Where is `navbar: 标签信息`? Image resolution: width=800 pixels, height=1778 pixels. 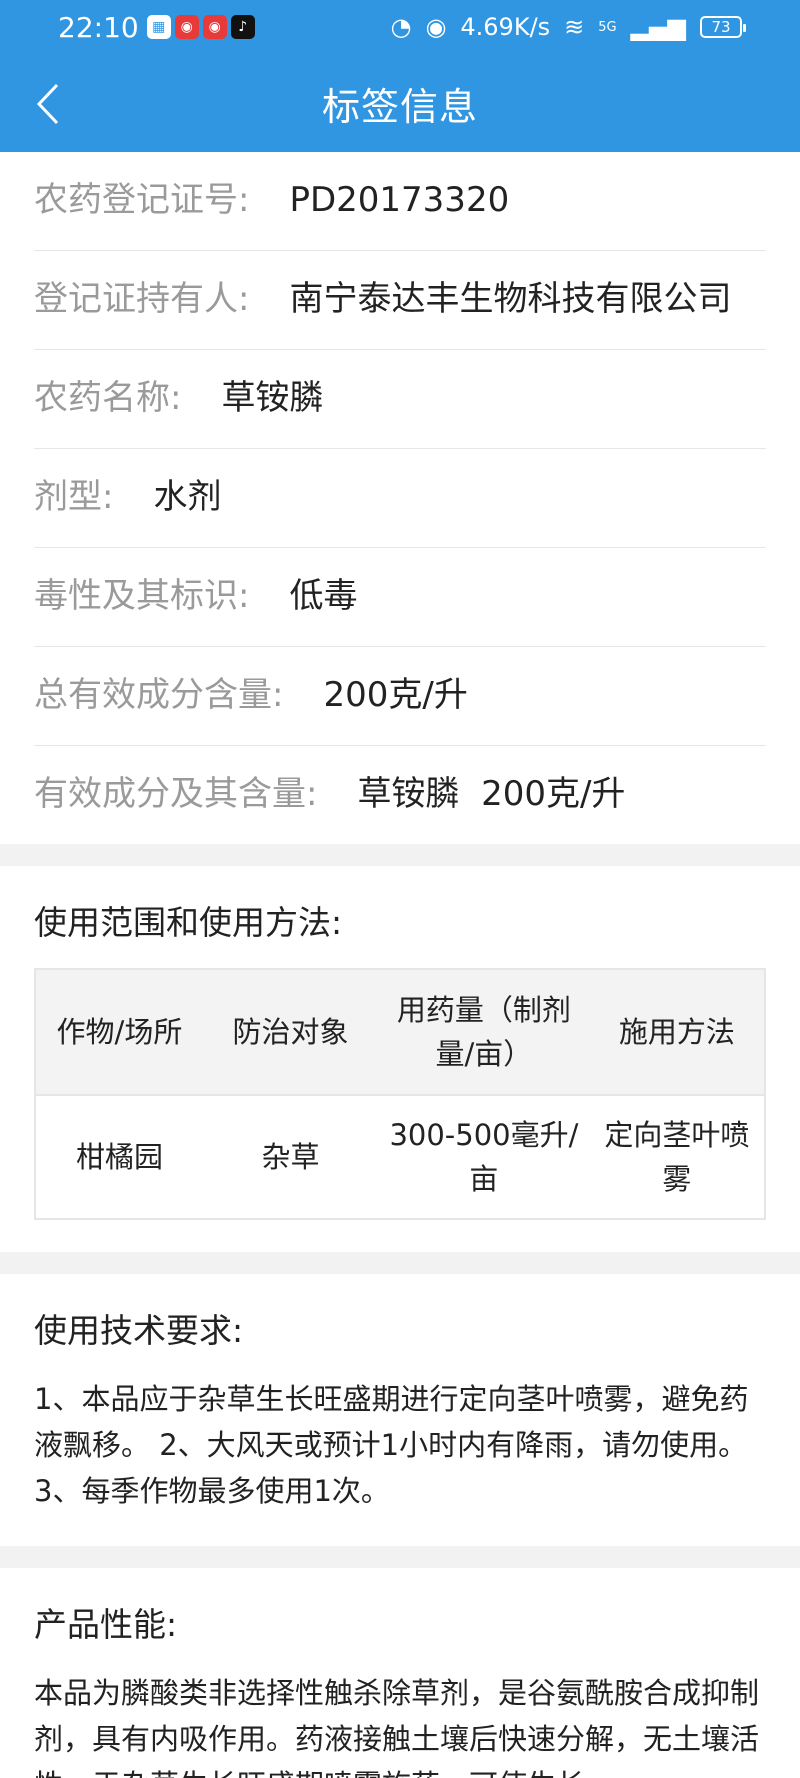 navbar: 标签信息 is located at coordinates (400, 103).